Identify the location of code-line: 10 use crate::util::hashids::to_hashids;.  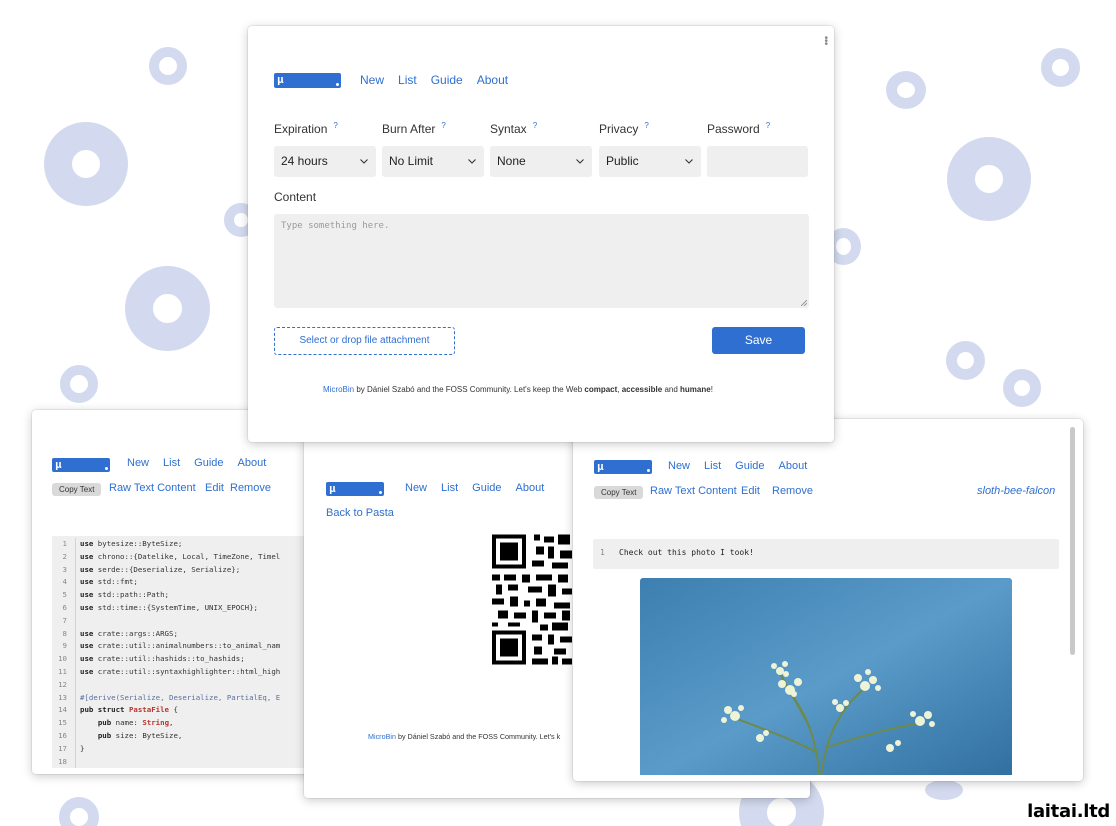
(189, 659).